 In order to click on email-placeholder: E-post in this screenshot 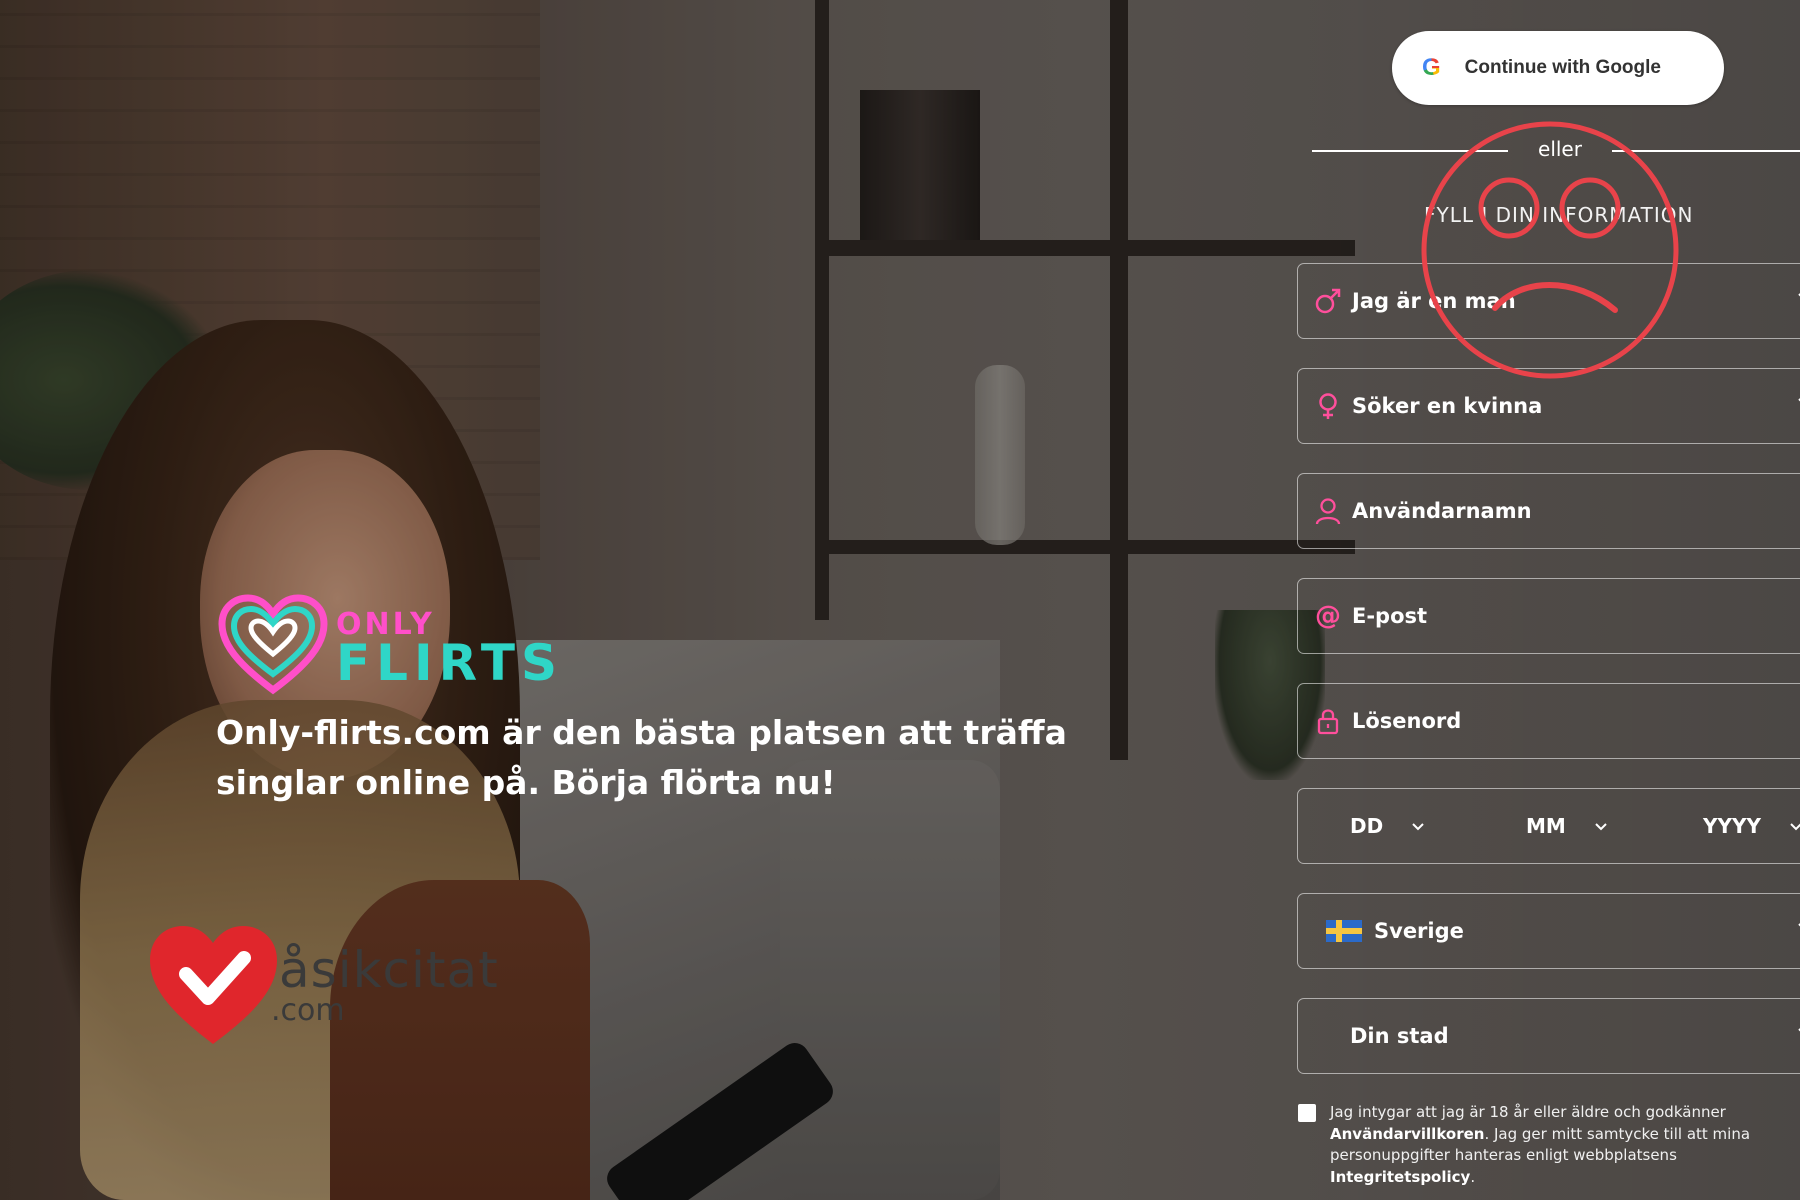, I will do `click(1390, 616)`.